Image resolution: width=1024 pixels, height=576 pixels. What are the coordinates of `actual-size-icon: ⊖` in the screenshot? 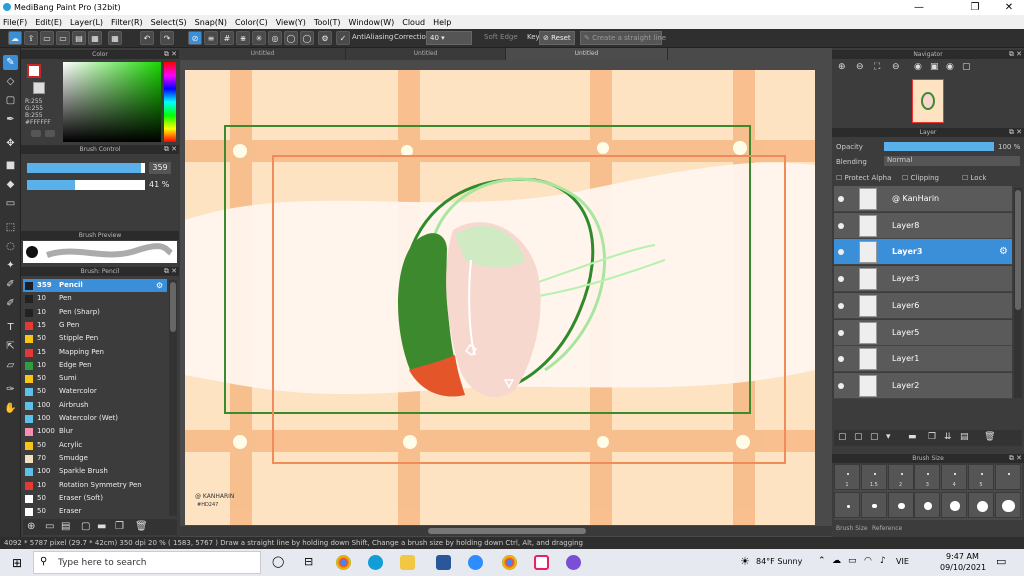 It's located at (896, 67).